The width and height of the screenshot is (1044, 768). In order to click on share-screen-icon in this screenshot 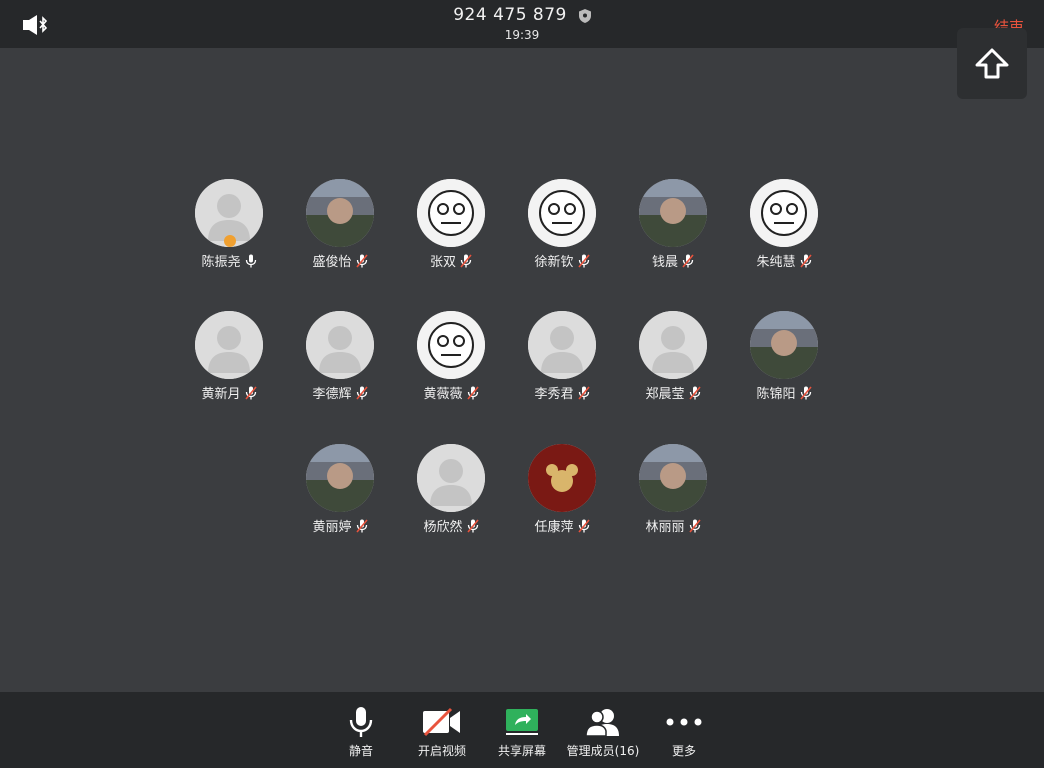, I will do `click(522, 722)`.